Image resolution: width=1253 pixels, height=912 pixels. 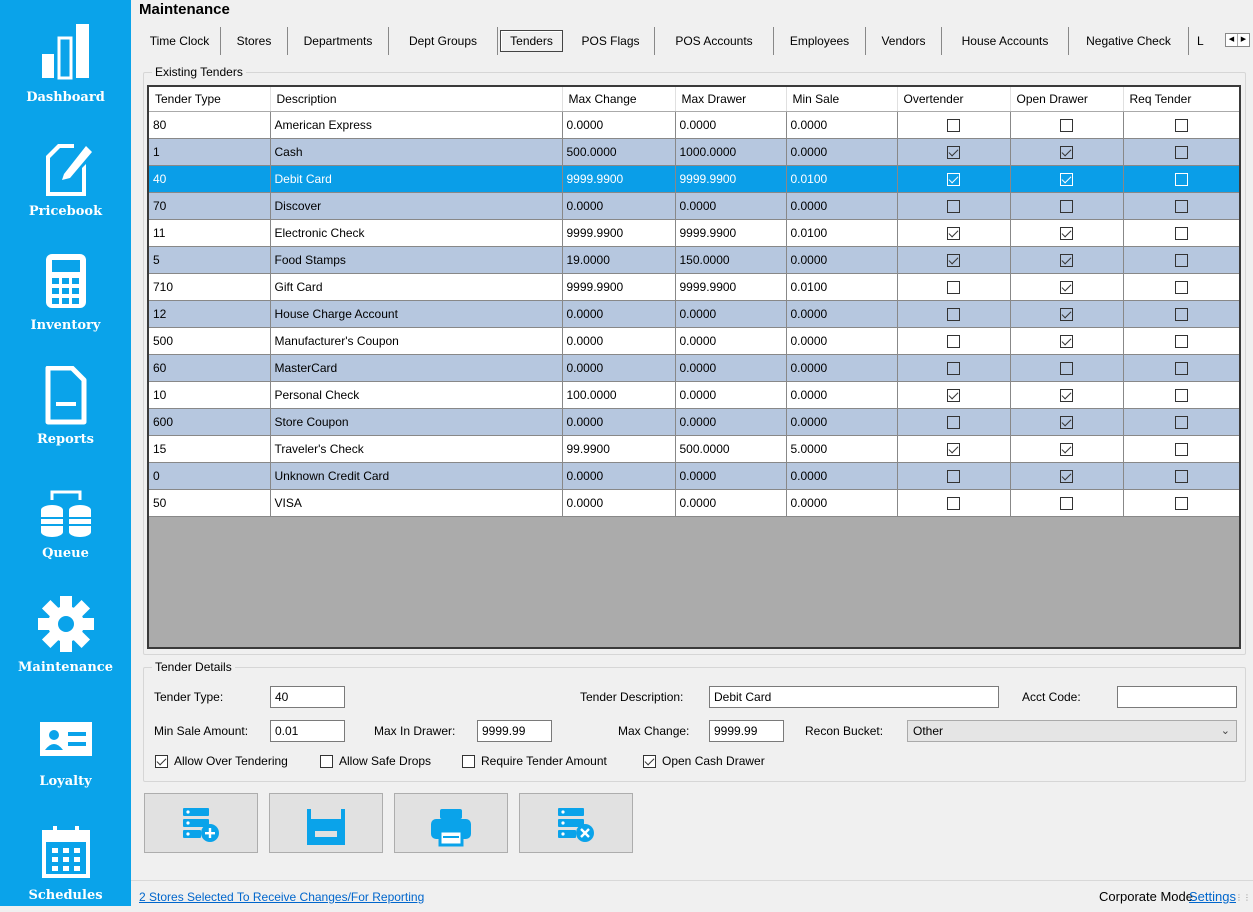 I want to click on table-row: 5 Food Stamps 19.0000 150.0000 0.0000, so click(x=694, y=260).